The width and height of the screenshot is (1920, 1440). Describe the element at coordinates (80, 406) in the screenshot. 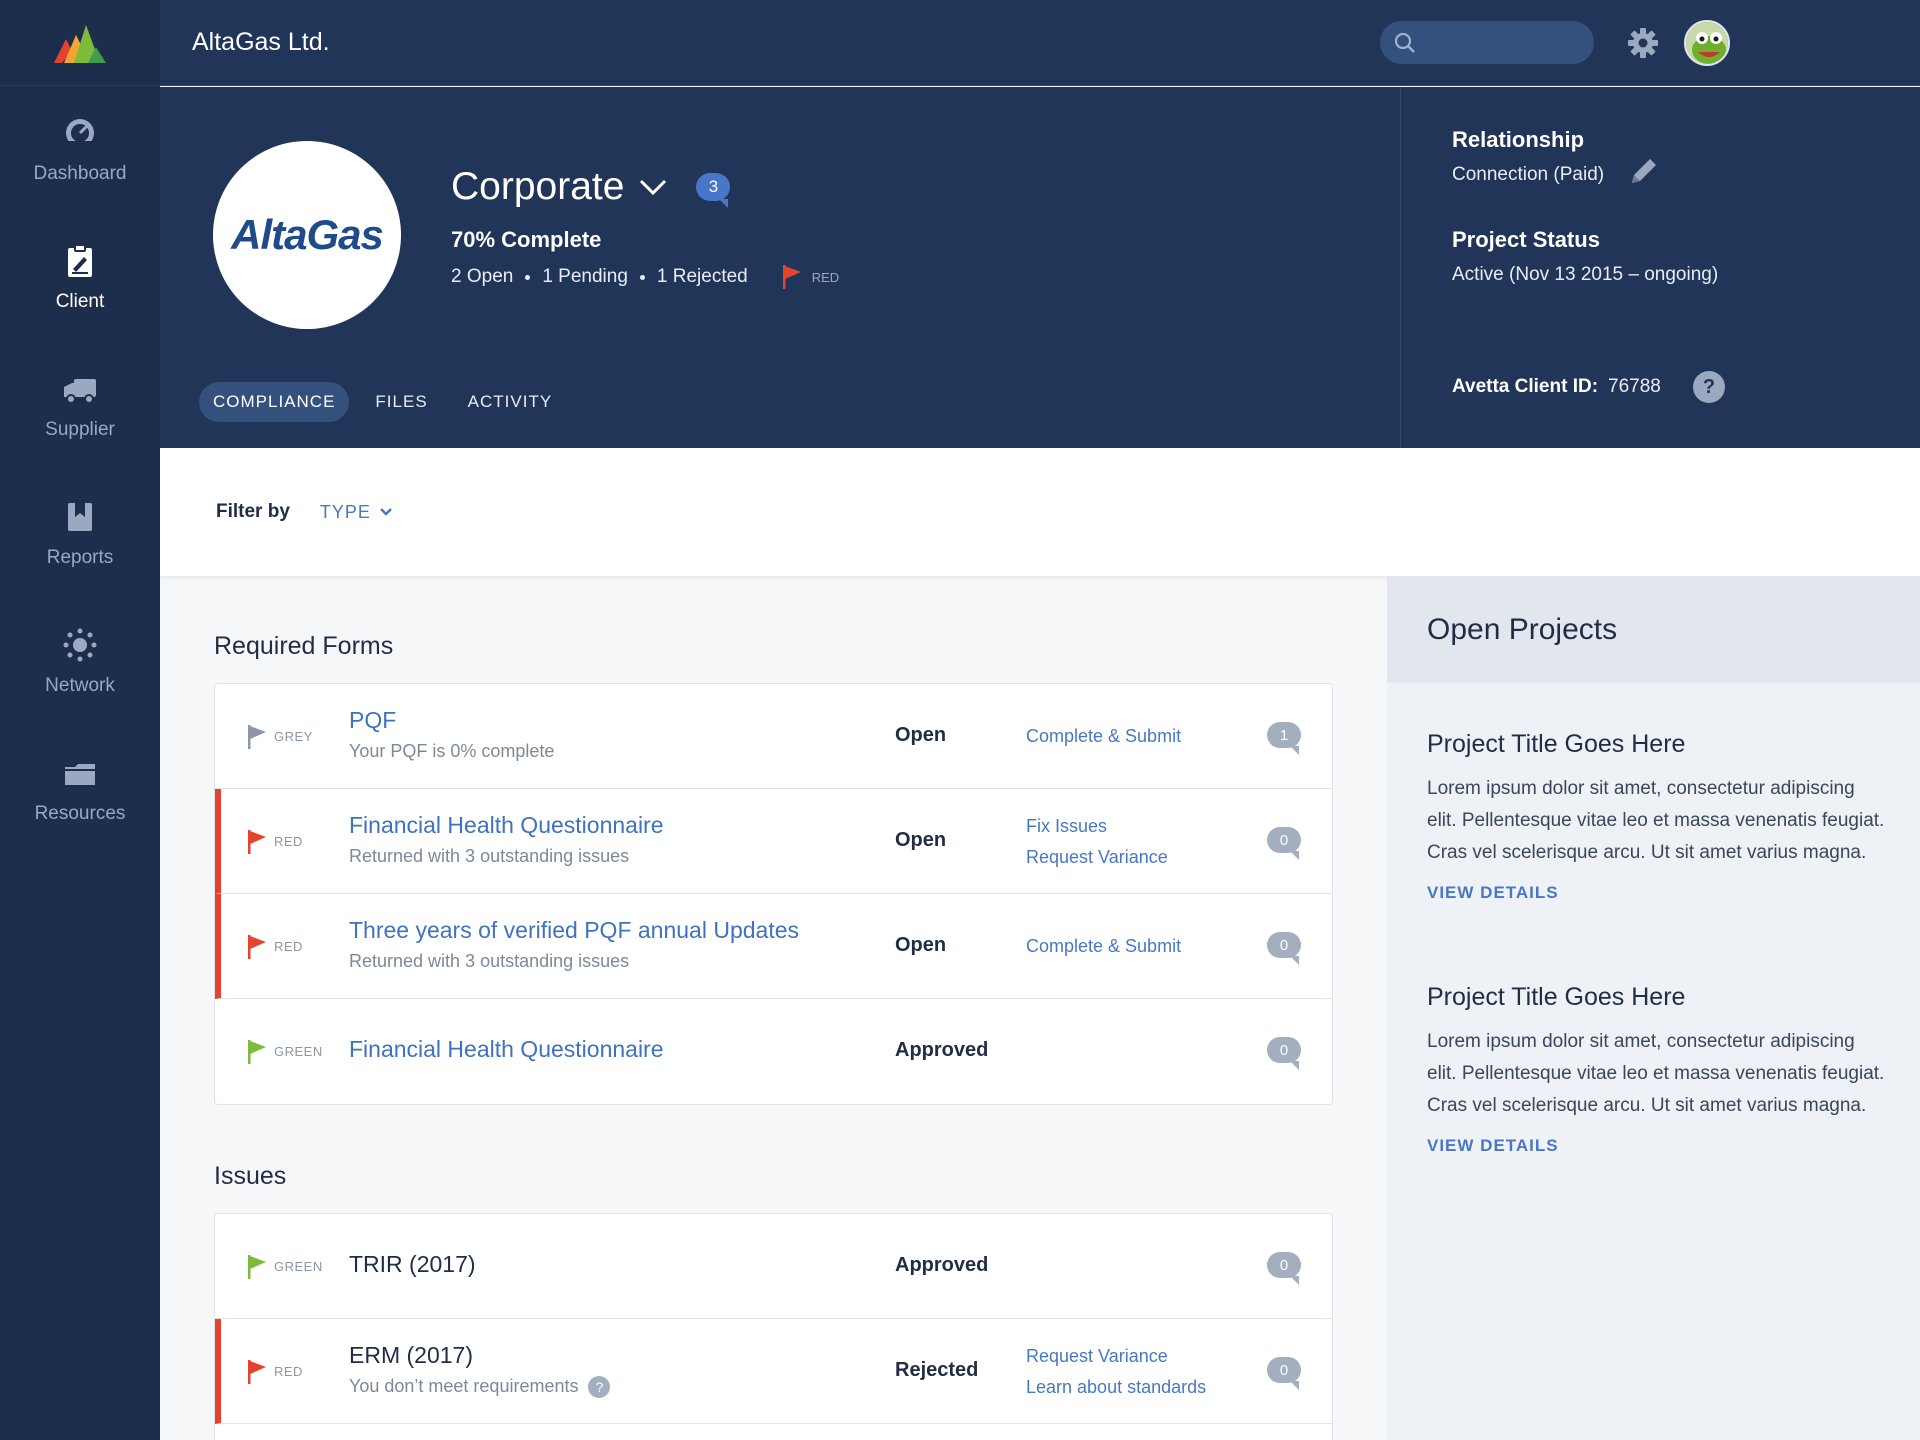

I see `sidebar-item-supplier: Supplier` at that location.